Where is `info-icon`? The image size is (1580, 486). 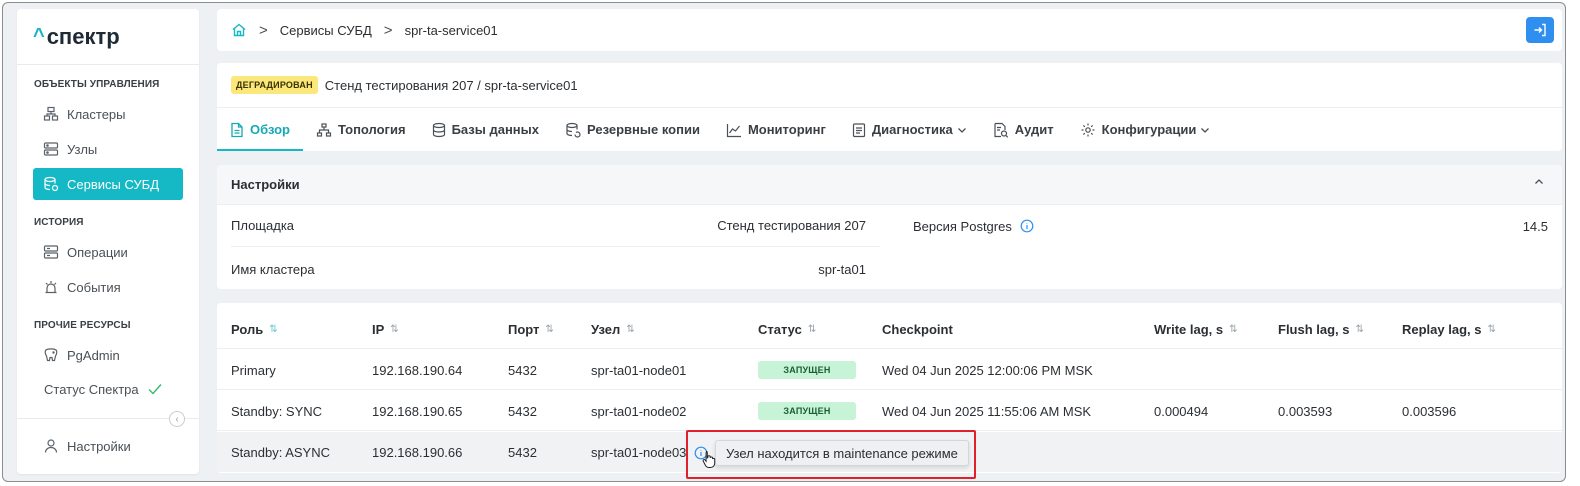
info-icon is located at coordinates (1027, 226).